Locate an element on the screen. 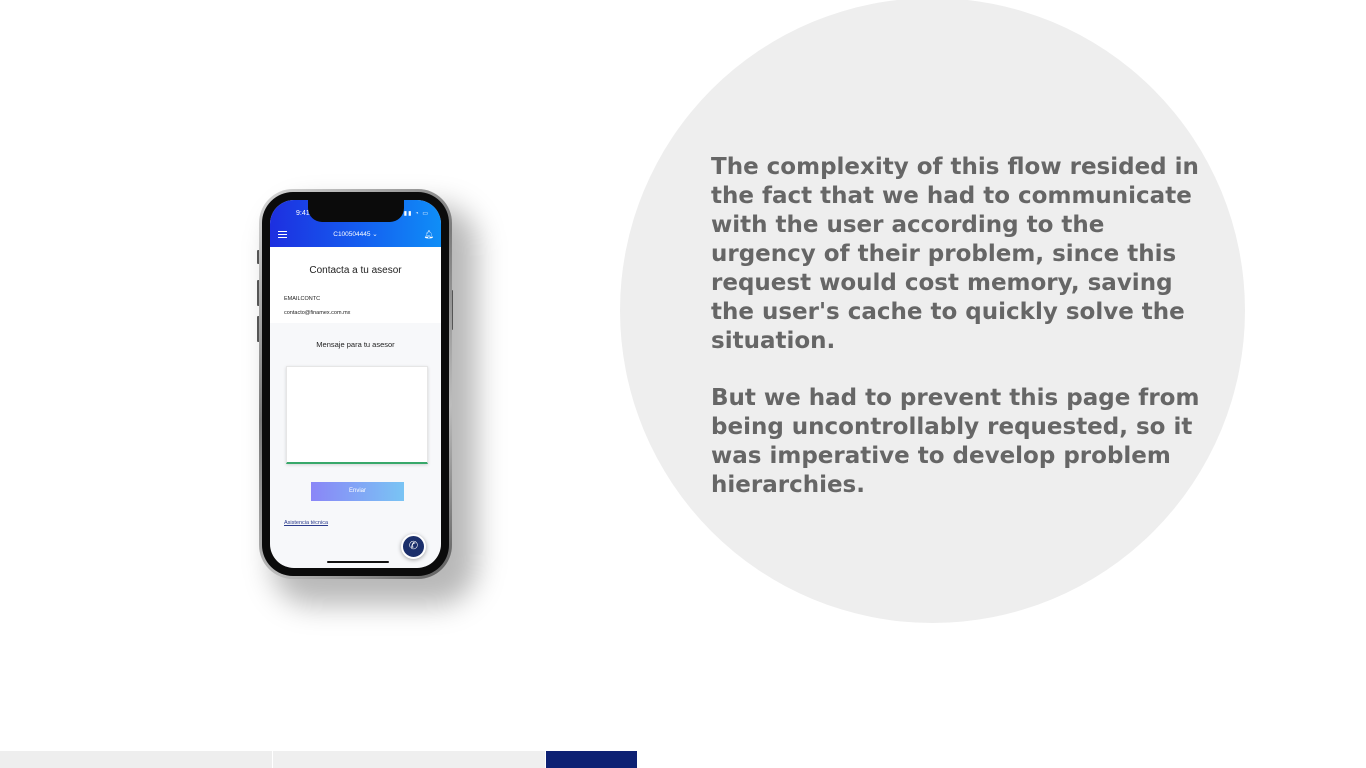  send-button: Enviar is located at coordinates (357, 491).